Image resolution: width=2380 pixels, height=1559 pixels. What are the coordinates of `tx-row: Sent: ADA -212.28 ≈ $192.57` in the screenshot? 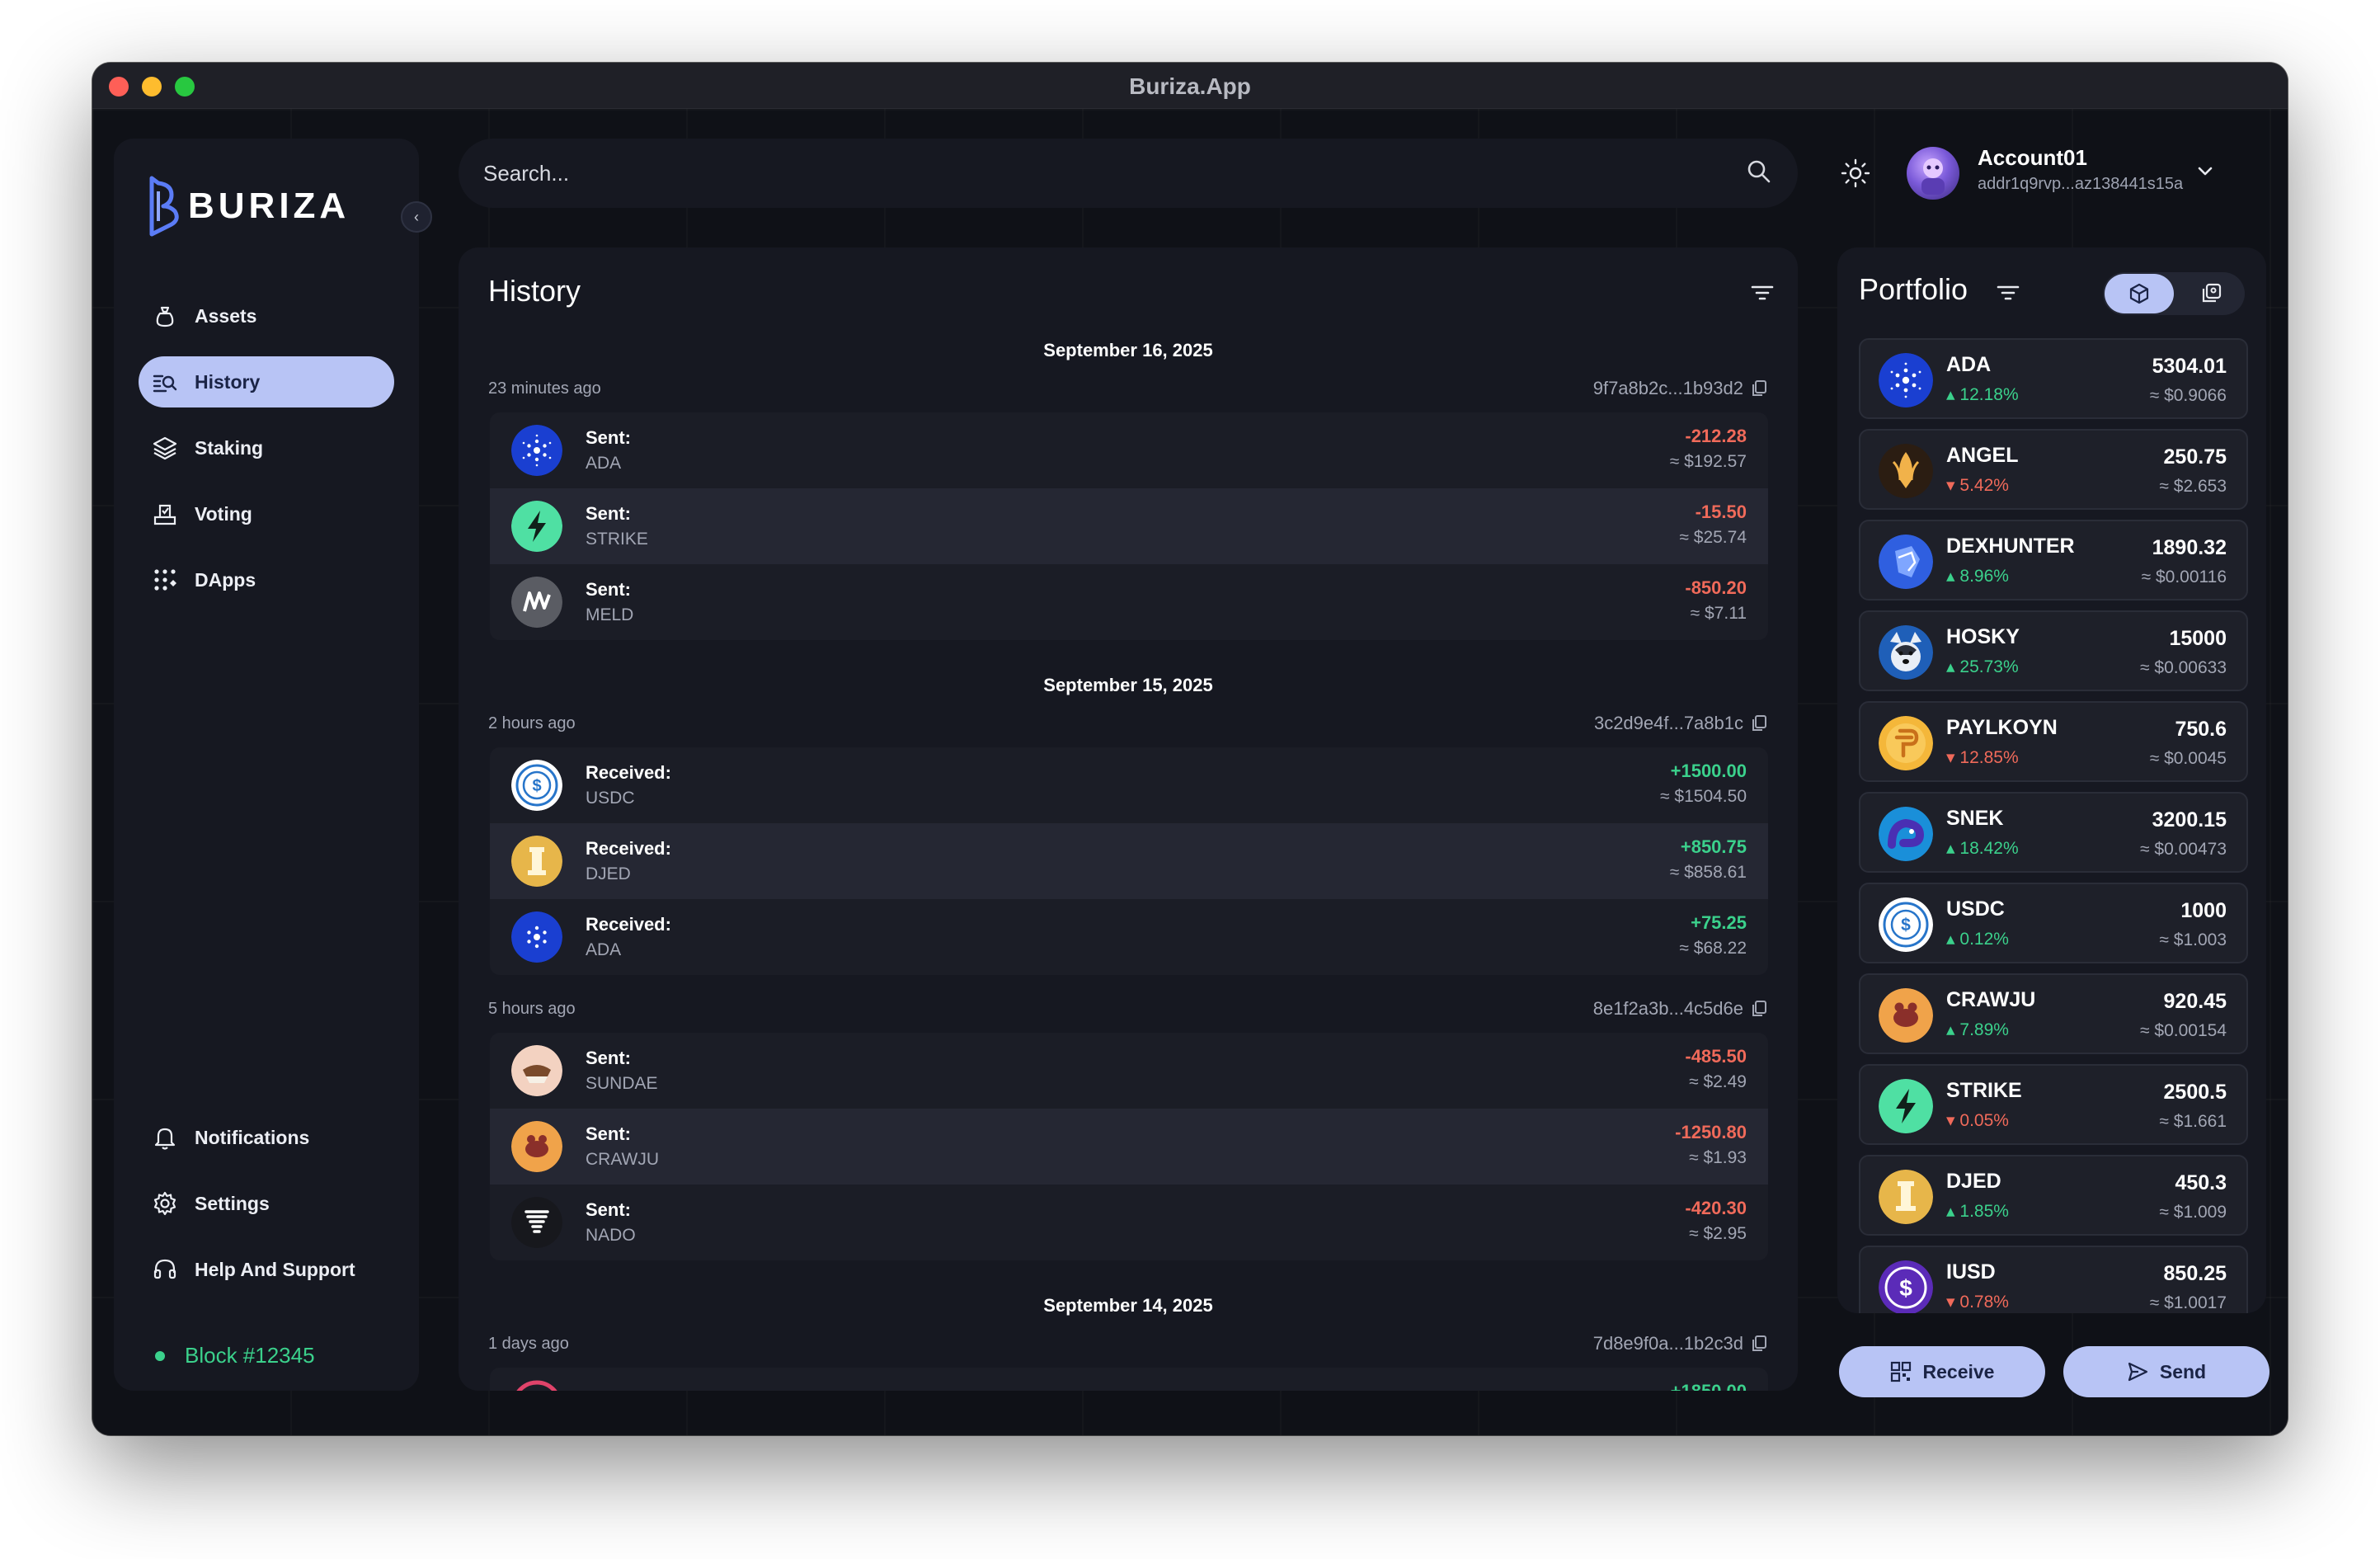 It's located at (1129, 450).